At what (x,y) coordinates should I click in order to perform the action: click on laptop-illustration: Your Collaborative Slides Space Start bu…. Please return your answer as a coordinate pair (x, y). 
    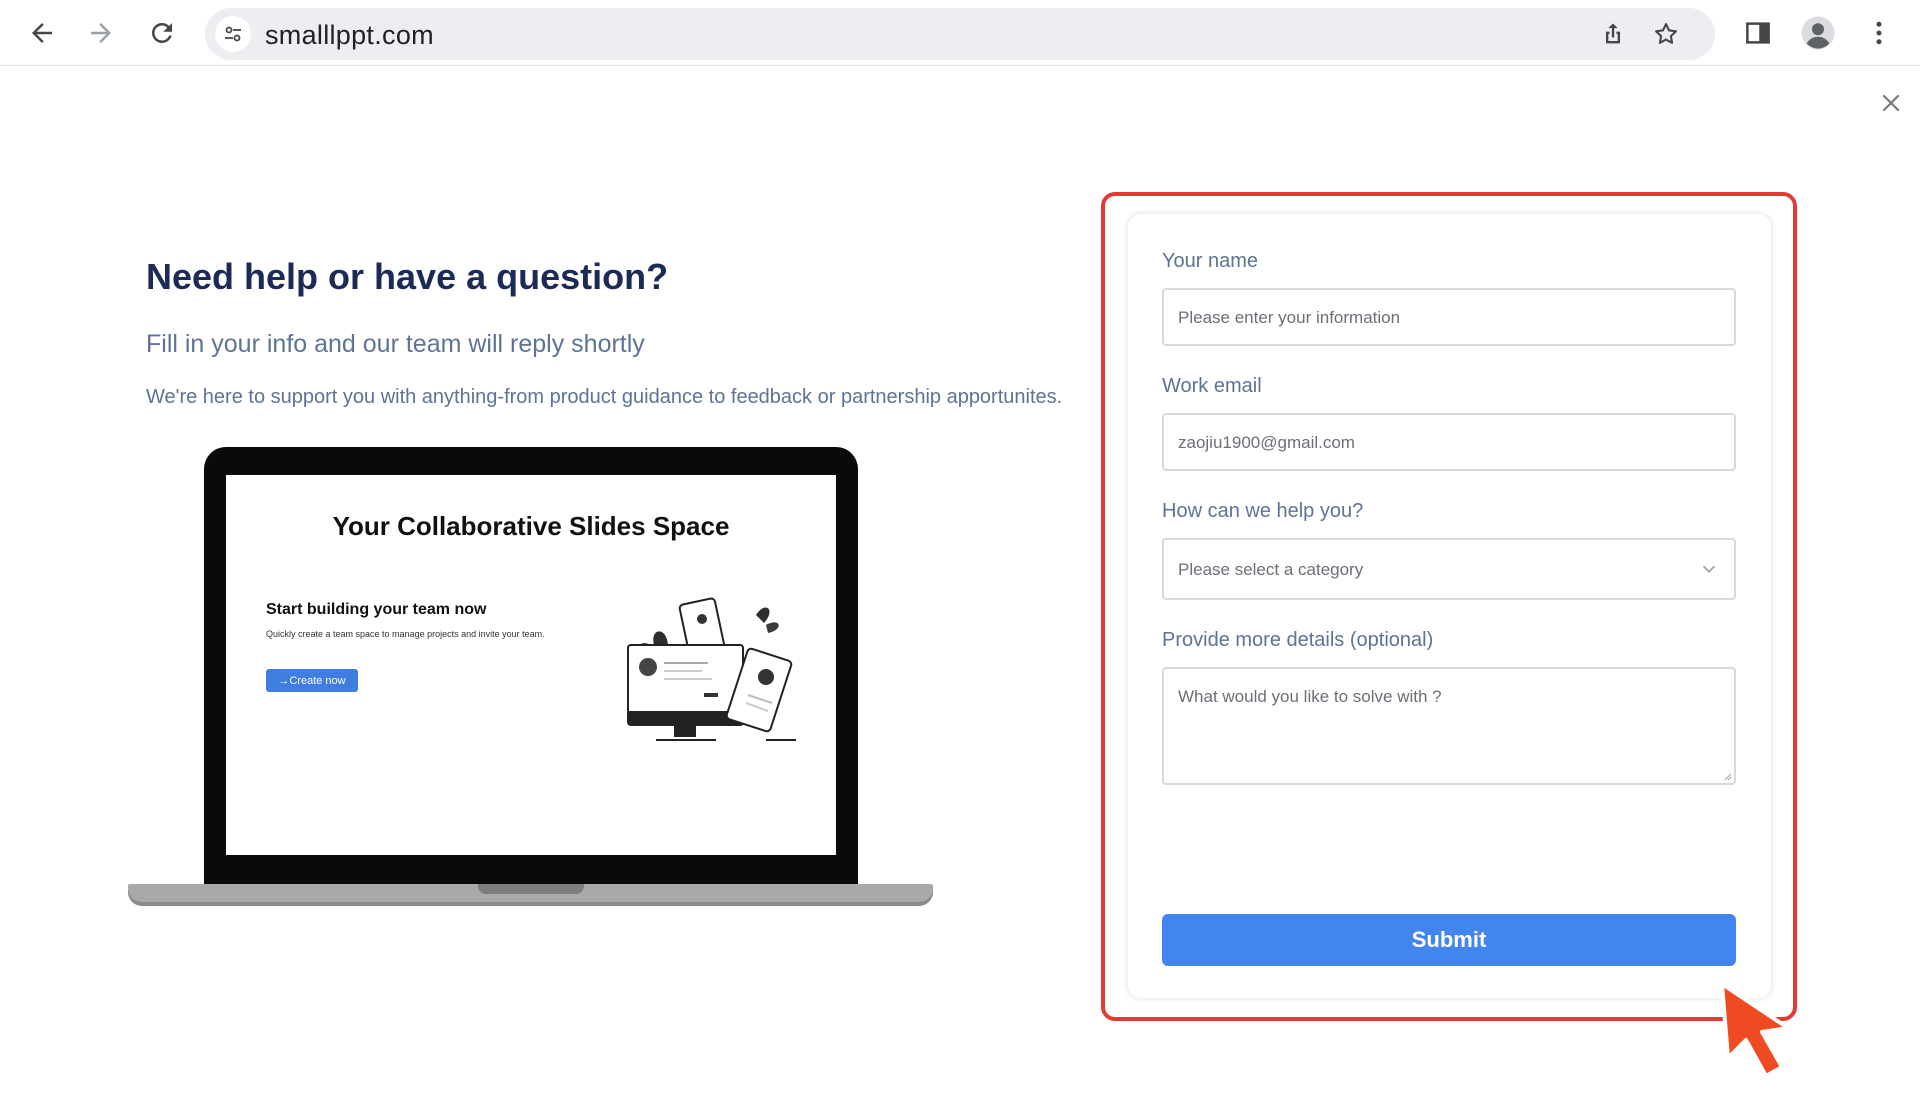
    Looking at the image, I should click on (531, 667).